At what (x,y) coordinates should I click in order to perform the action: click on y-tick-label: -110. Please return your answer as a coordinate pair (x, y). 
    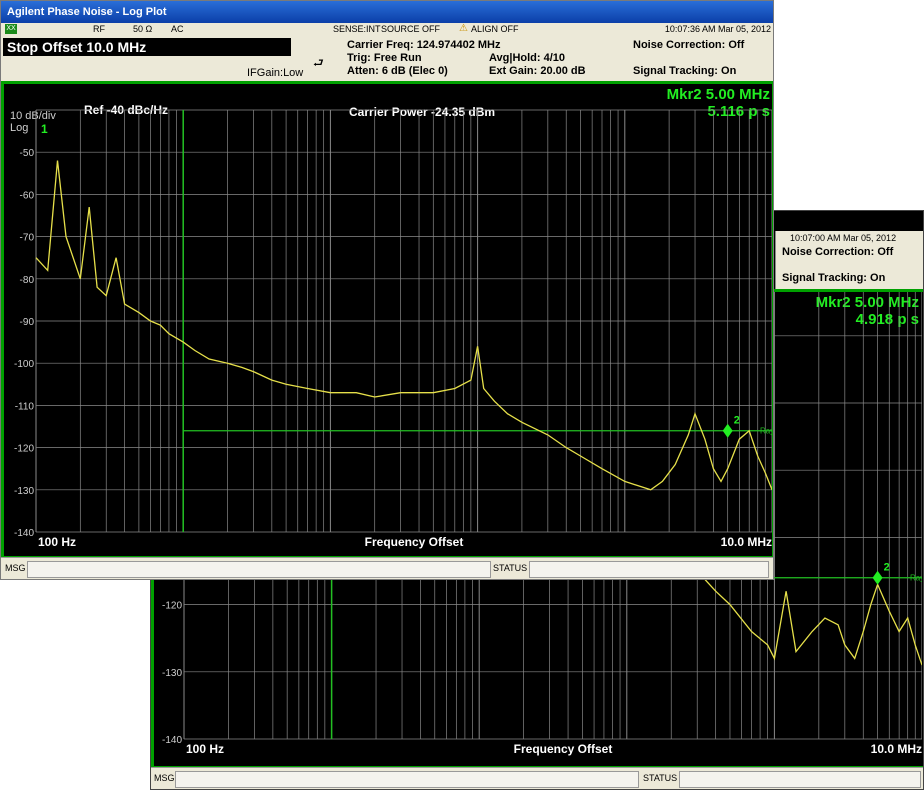
    Looking at the image, I should click on (25, 406).